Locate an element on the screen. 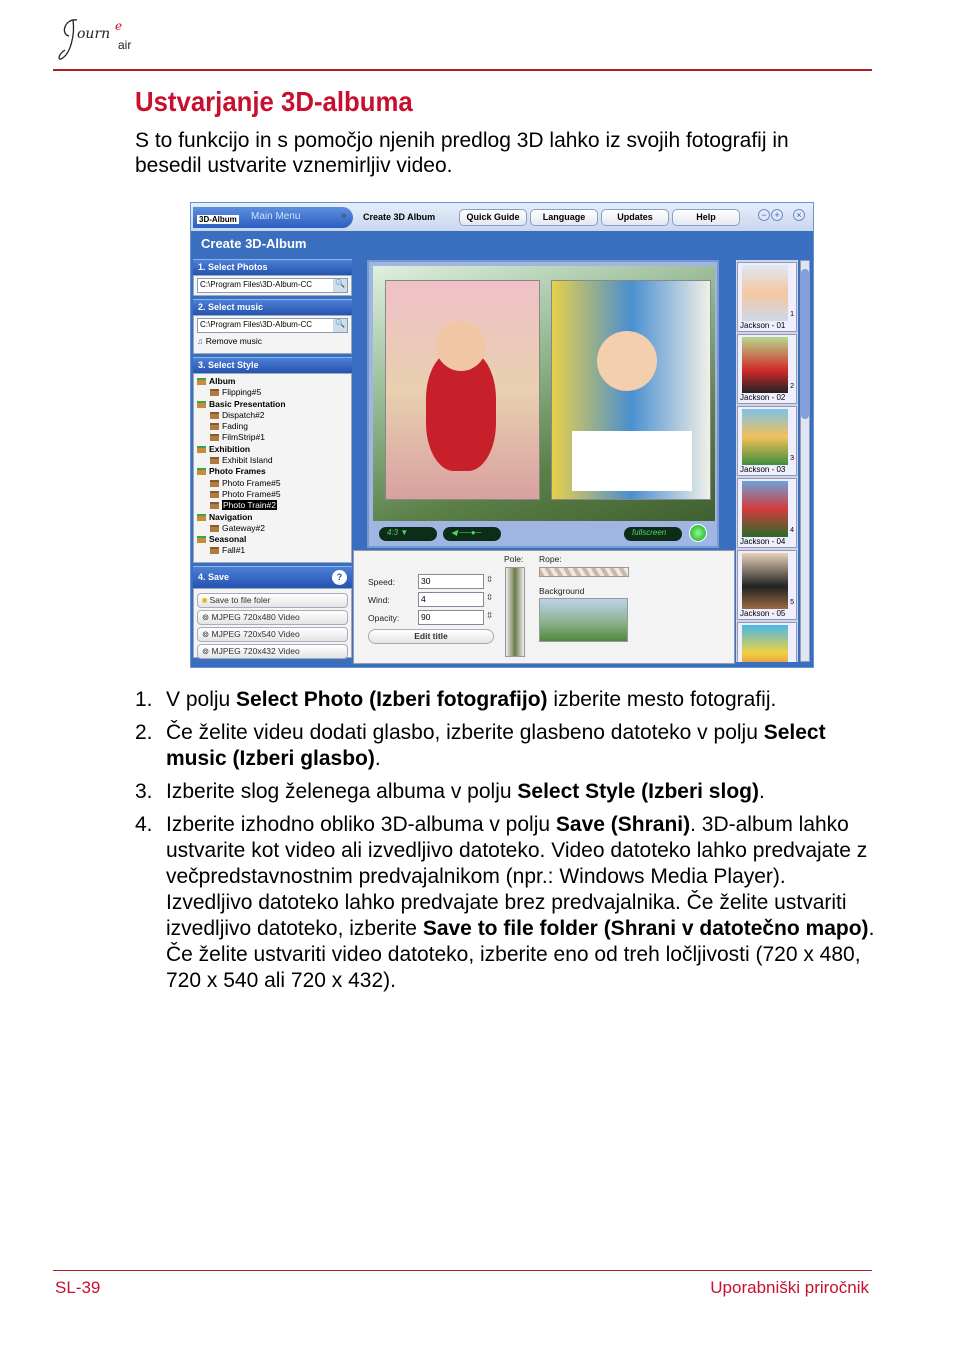 This screenshot has height=1348, width=954. style-item: Flipping#5 is located at coordinates (272, 392).